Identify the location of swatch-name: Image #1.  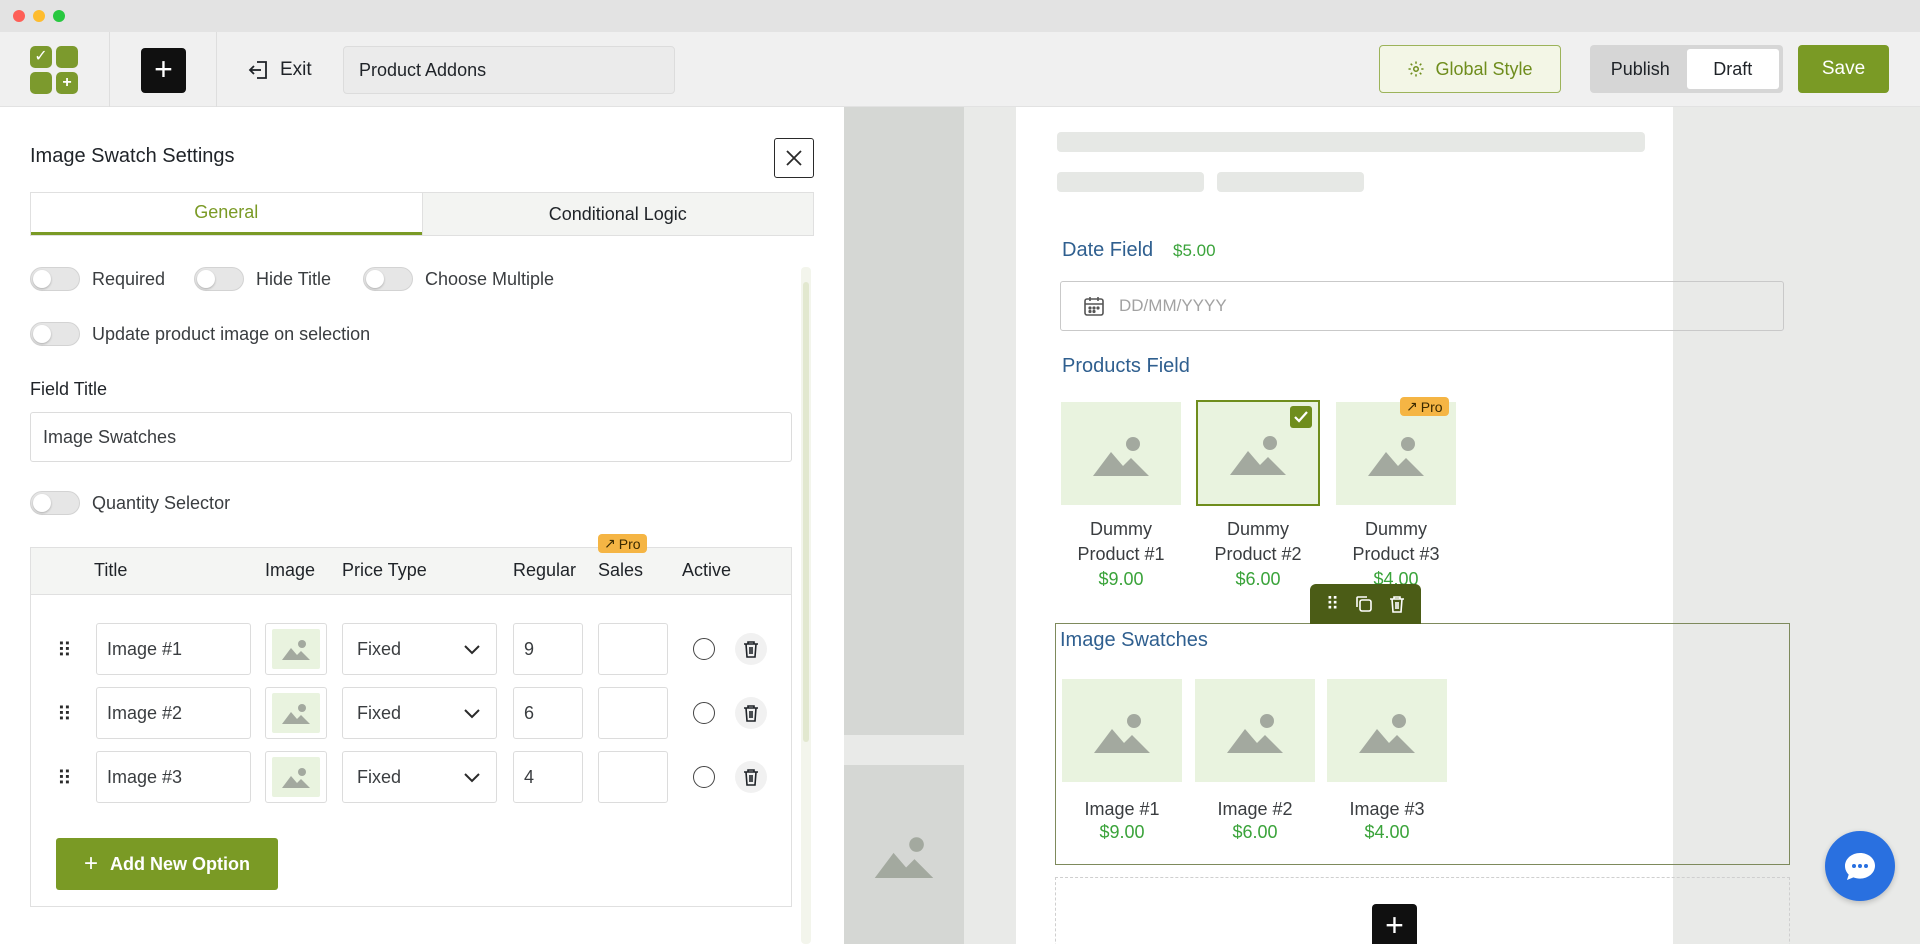
(1122, 809).